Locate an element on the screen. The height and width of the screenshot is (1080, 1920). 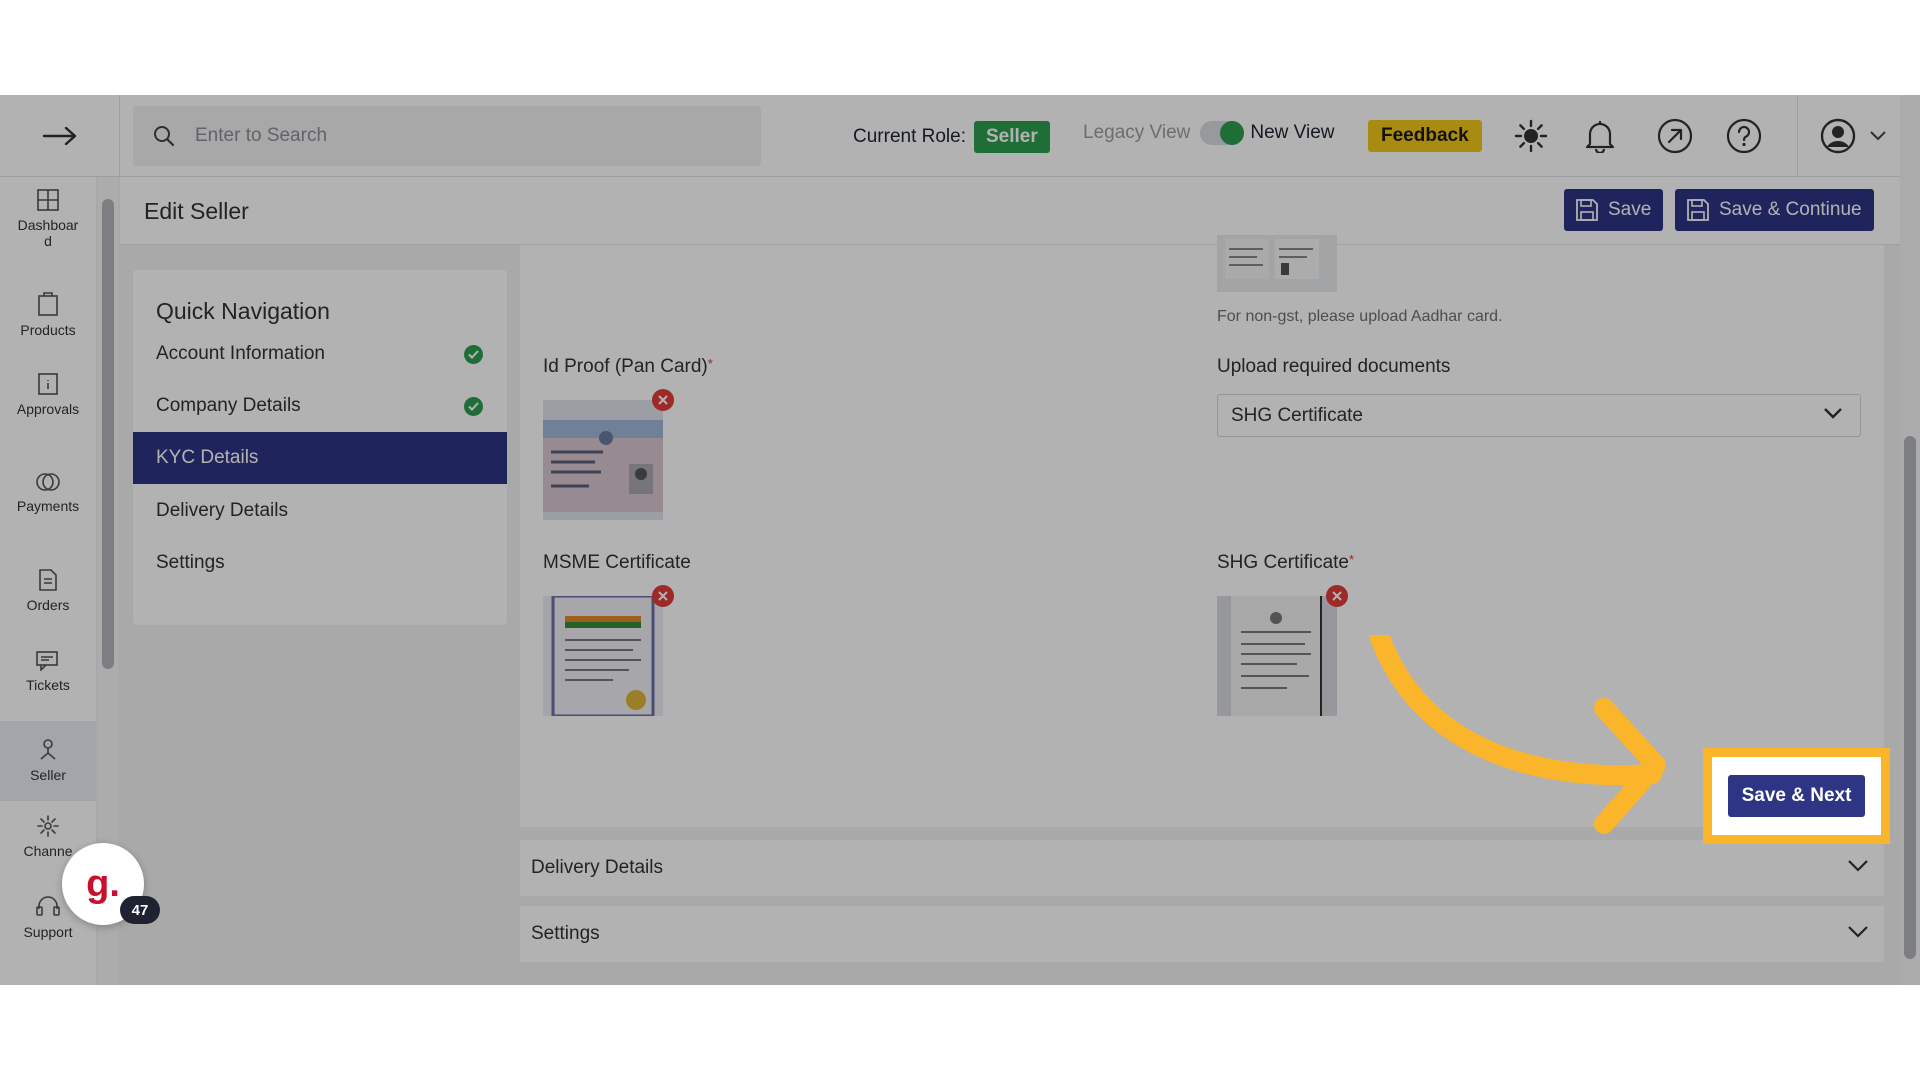
highlight-box: Save & Next is located at coordinates (1796, 796).